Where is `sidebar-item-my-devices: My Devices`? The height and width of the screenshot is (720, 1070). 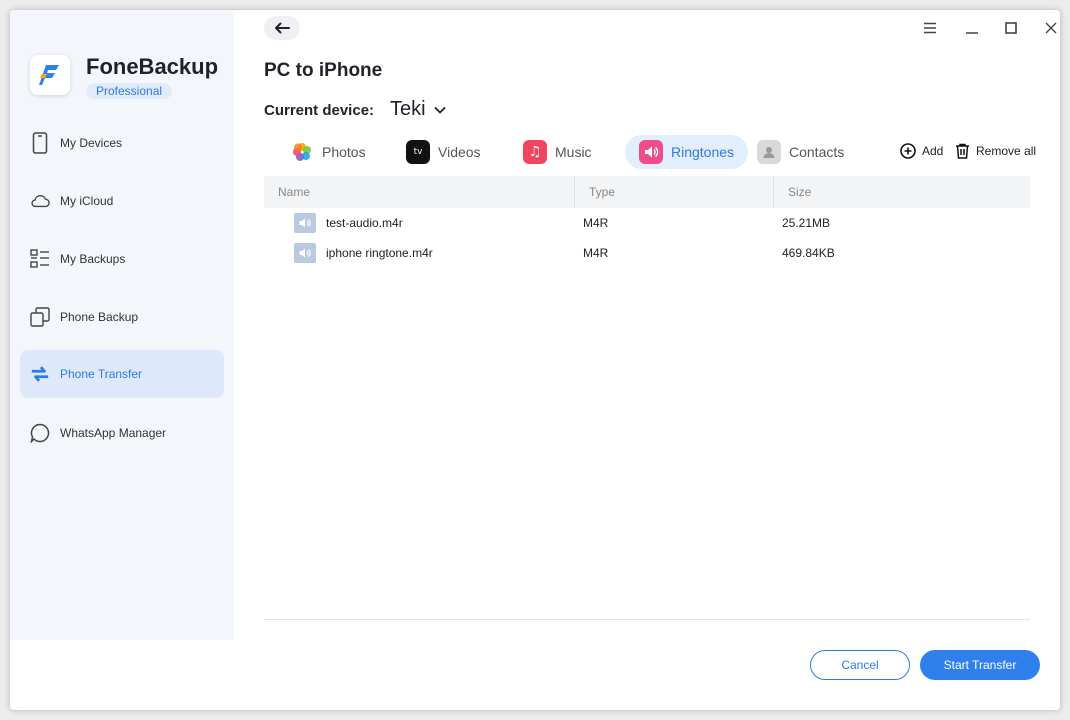 sidebar-item-my-devices: My Devices is located at coordinates (122, 143).